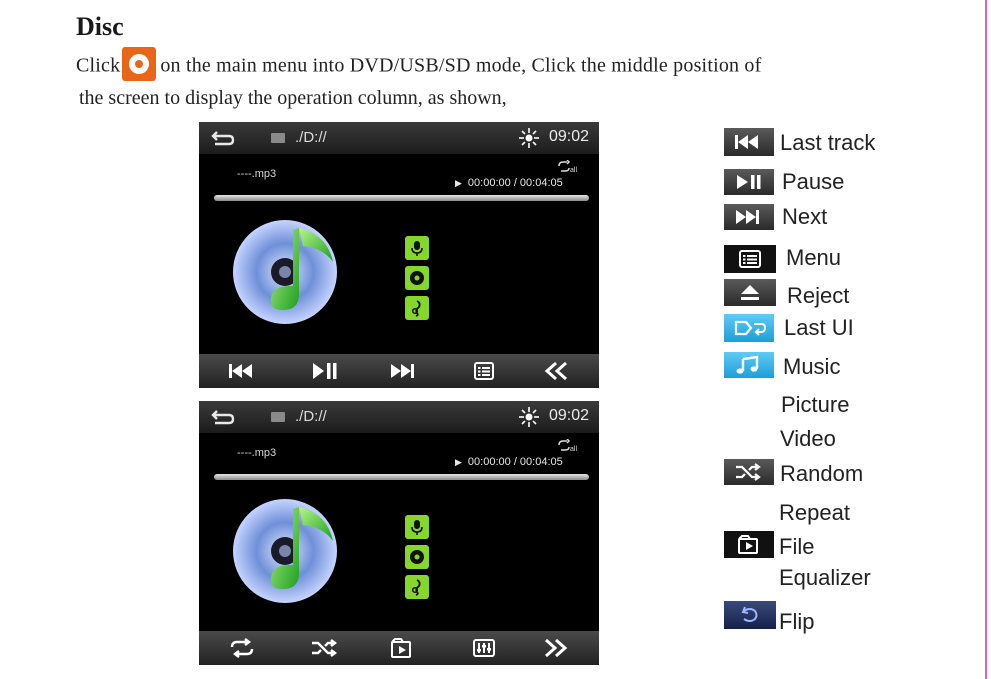 This screenshot has width=991, height=679. I want to click on page-border, so click(986, 339).